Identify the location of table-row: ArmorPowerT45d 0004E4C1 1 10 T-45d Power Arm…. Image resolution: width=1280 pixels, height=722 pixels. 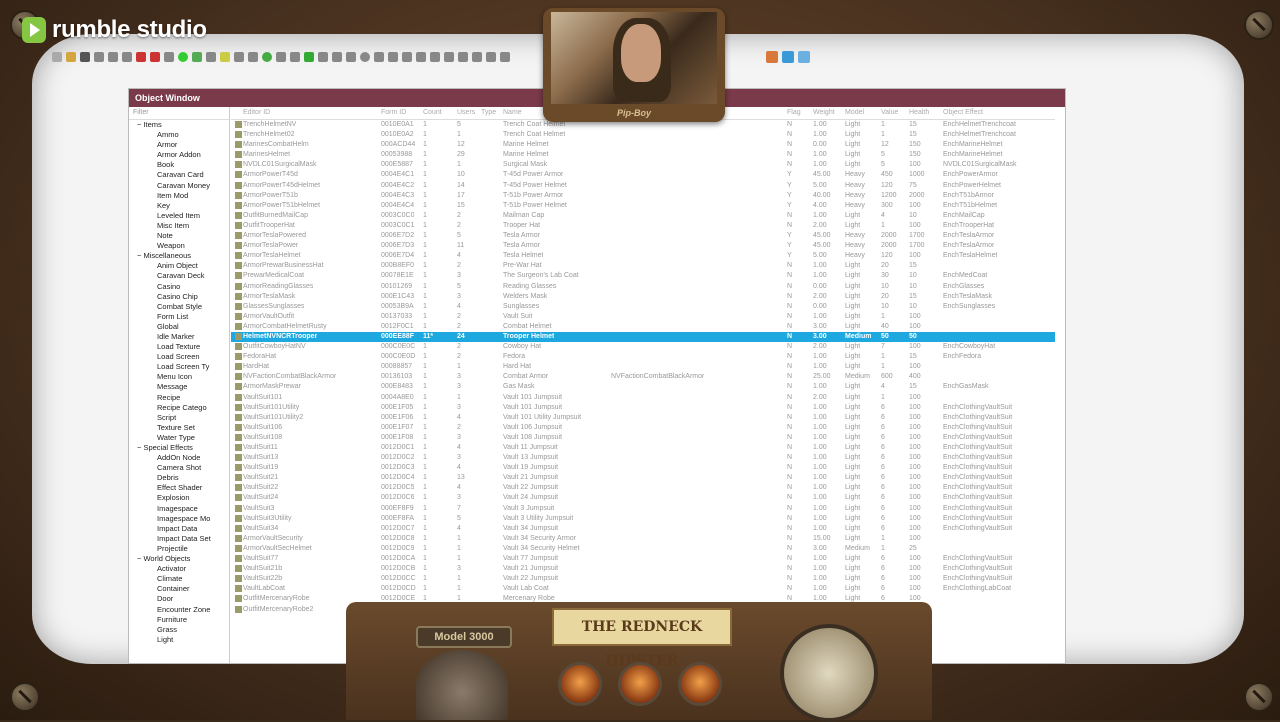
(643, 175).